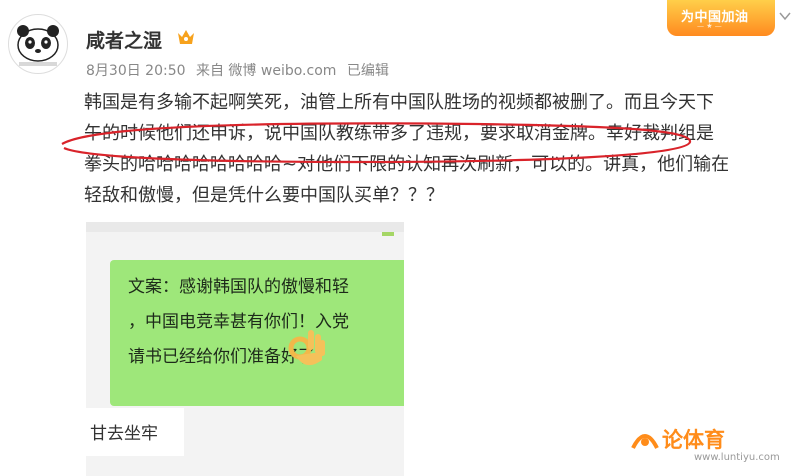 The height and width of the screenshot is (476, 799). What do you see at coordinates (124, 39) in the screenshot?
I see `username: 咸者之湿` at bounding box center [124, 39].